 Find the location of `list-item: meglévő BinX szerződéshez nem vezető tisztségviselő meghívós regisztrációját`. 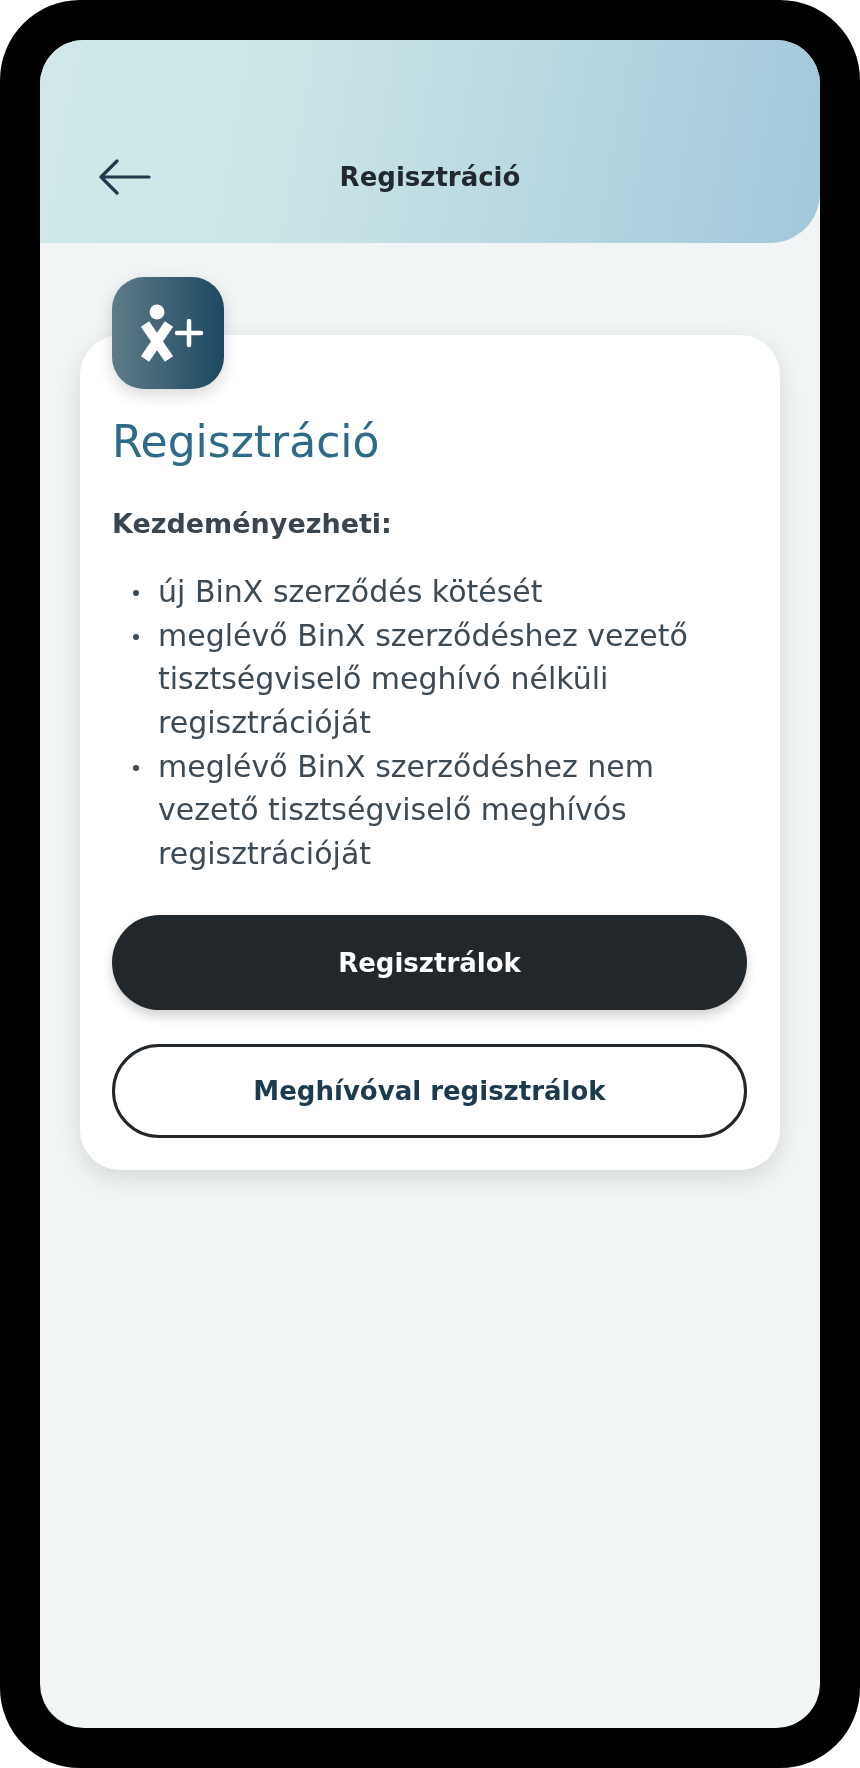

list-item: meglévő BinX szerződéshez nem vezető tisztségviselő meghívós regisztrációját is located at coordinates (407, 810).